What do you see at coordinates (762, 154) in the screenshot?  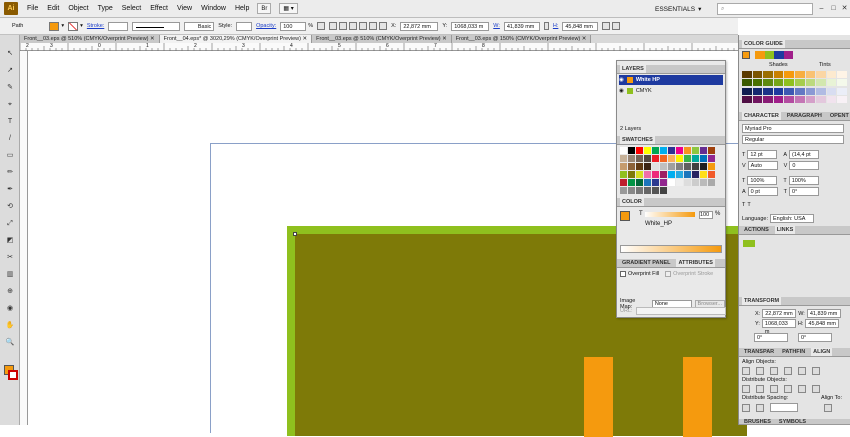 I see `font-size-field: 12 pt` at bounding box center [762, 154].